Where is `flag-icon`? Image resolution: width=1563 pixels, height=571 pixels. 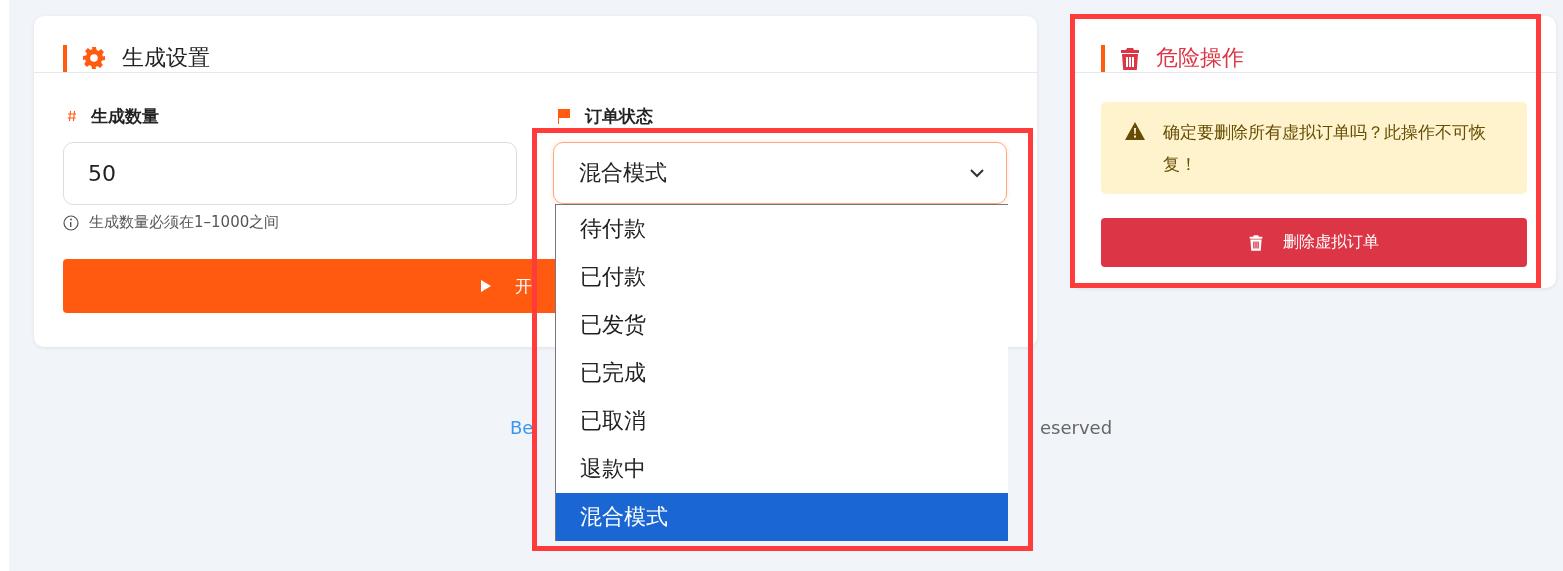 flag-icon is located at coordinates (564, 116).